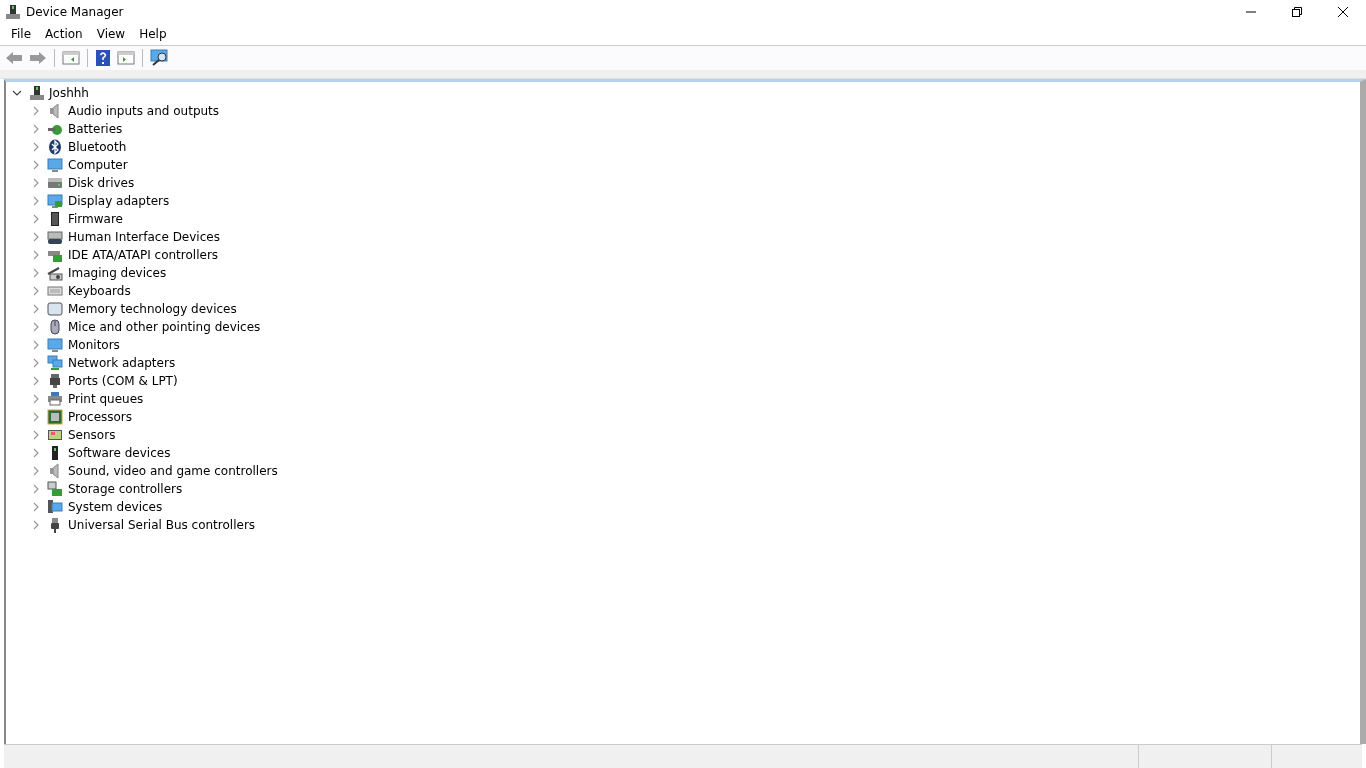  Describe the element at coordinates (55, 147) in the screenshot. I see `bluetooth-icon` at that location.